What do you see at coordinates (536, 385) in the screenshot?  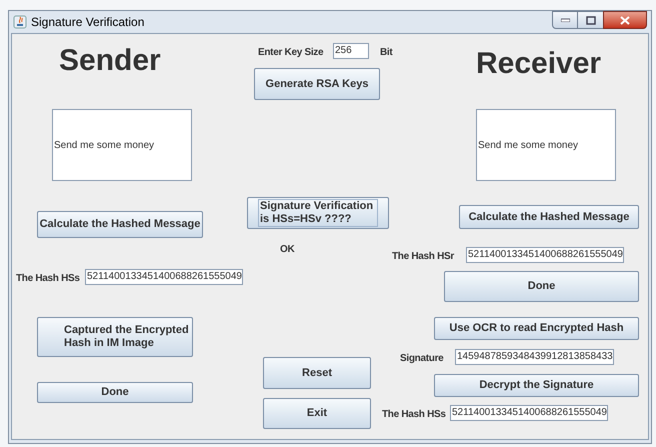 I see `decrypt-button: Decrypt the Signature` at bounding box center [536, 385].